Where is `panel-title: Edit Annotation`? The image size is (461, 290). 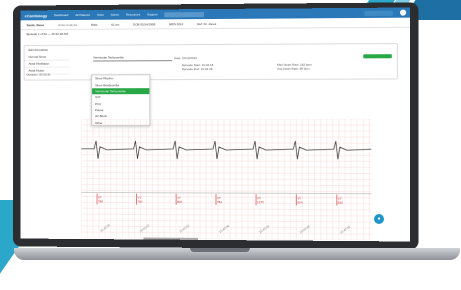 panel-title: Edit Annotation is located at coordinates (211, 49).